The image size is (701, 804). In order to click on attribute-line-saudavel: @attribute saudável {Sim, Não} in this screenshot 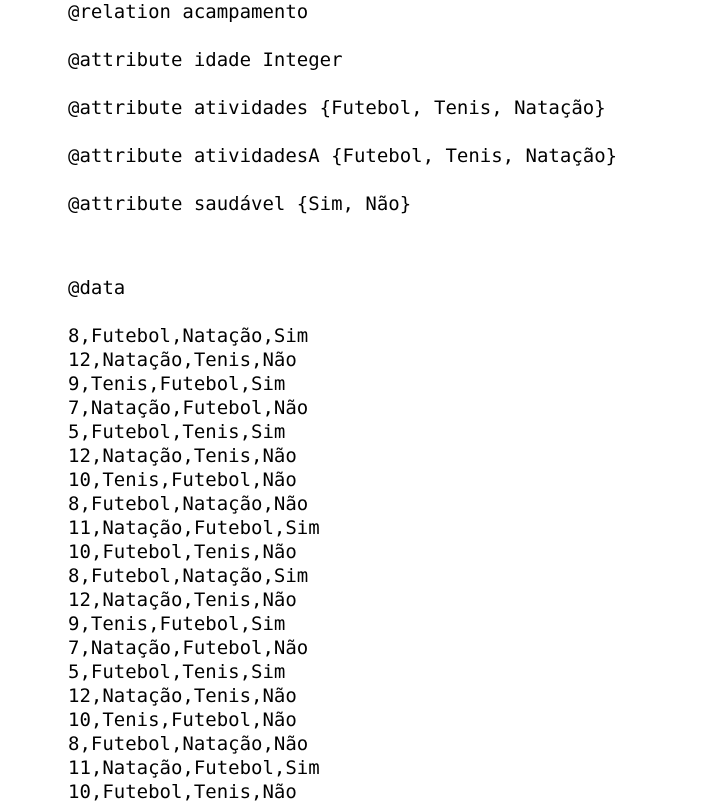, I will do `click(240, 204)`.